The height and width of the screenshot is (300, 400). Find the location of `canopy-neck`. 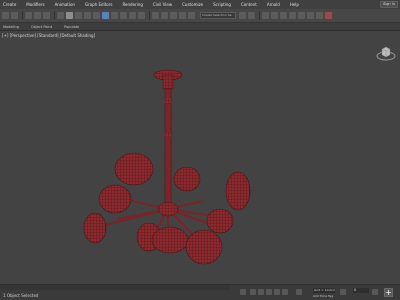

canopy-neck is located at coordinates (168, 82).